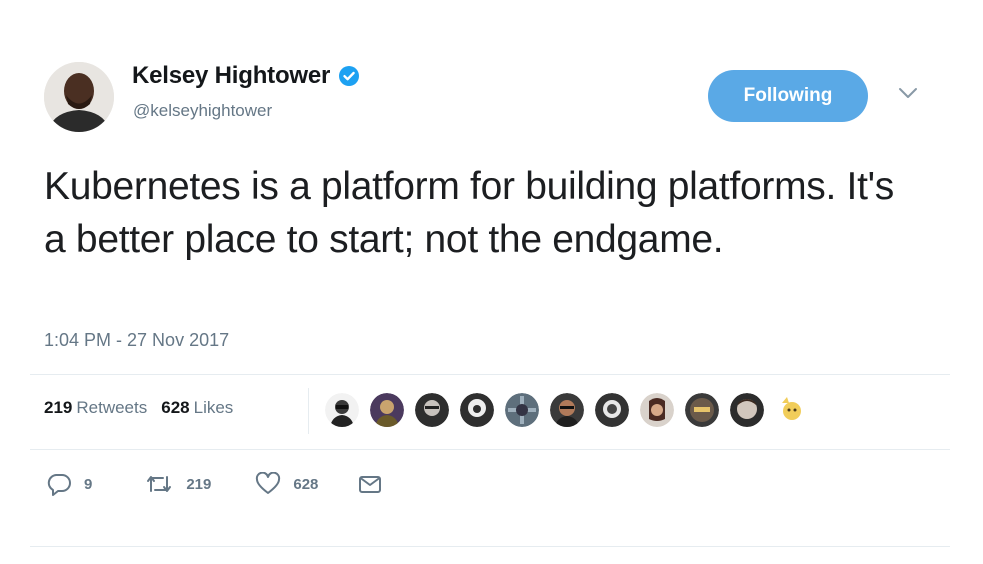 This screenshot has height=564, width=983. Describe the element at coordinates (177, 484) in the screenshot. I see `retweet-button: 219` at that location.